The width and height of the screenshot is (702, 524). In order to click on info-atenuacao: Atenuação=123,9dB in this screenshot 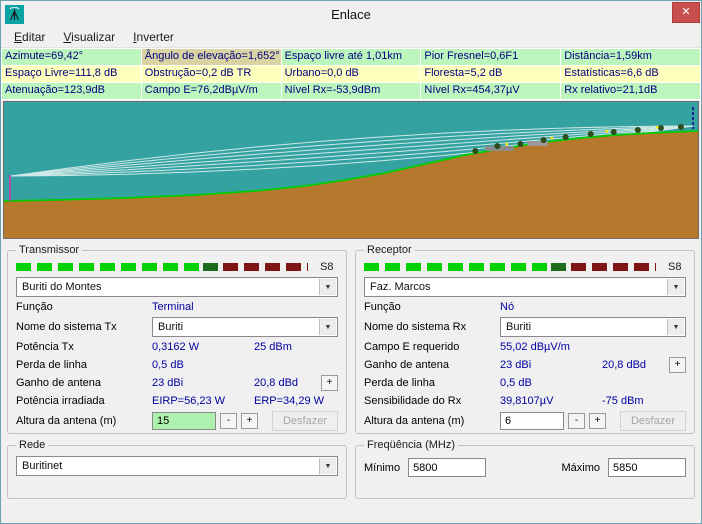, I will do `click(71, 91)`.